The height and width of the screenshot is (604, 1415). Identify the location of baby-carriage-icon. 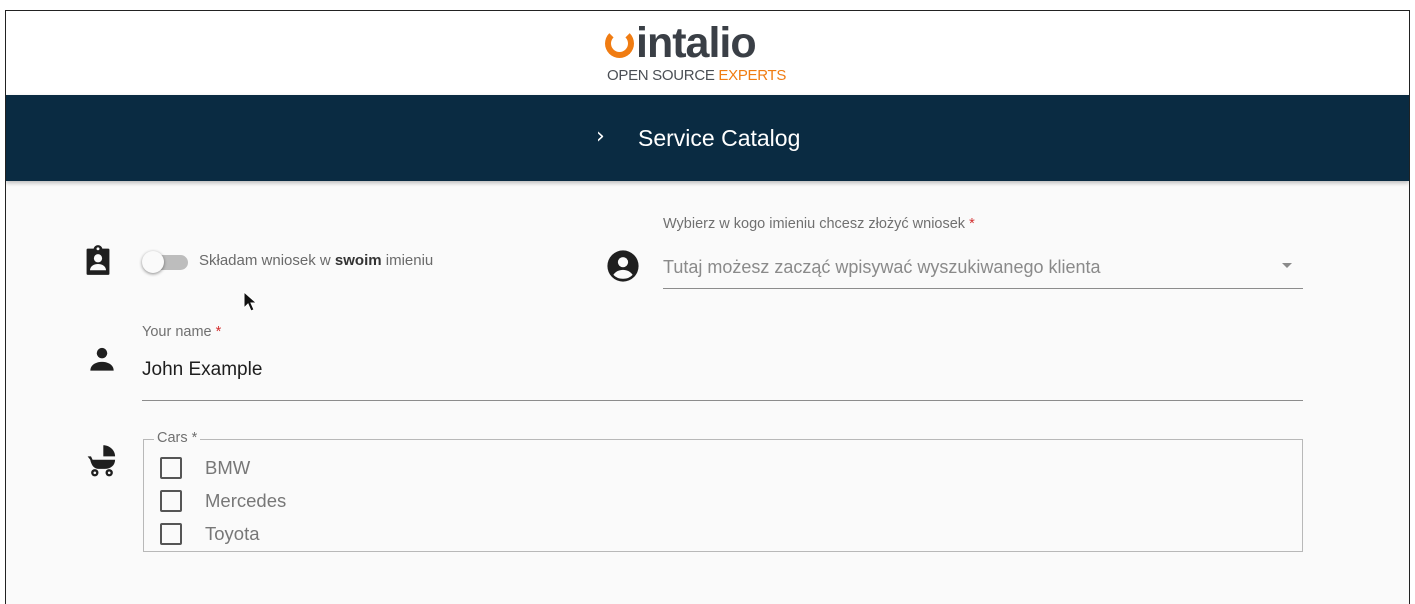
(101, 461).